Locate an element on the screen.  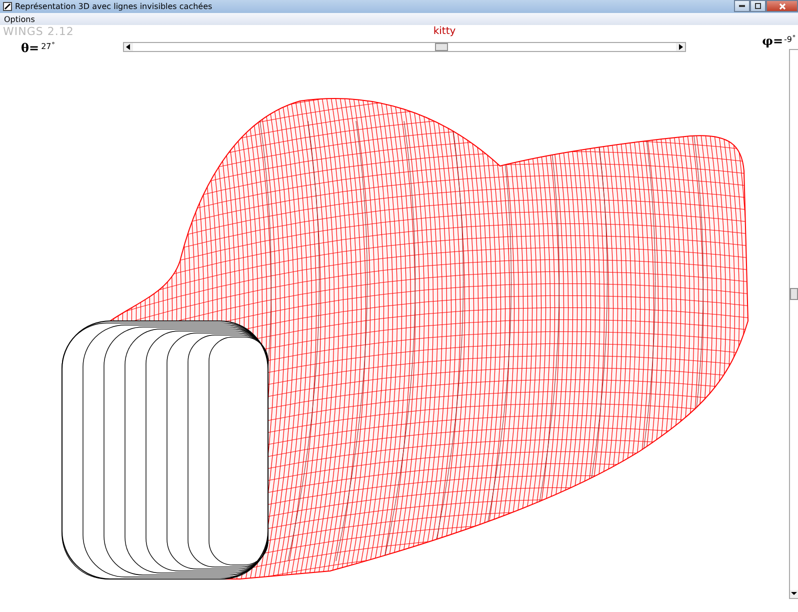
horizontal-slider is located at coordinates (404, 47).